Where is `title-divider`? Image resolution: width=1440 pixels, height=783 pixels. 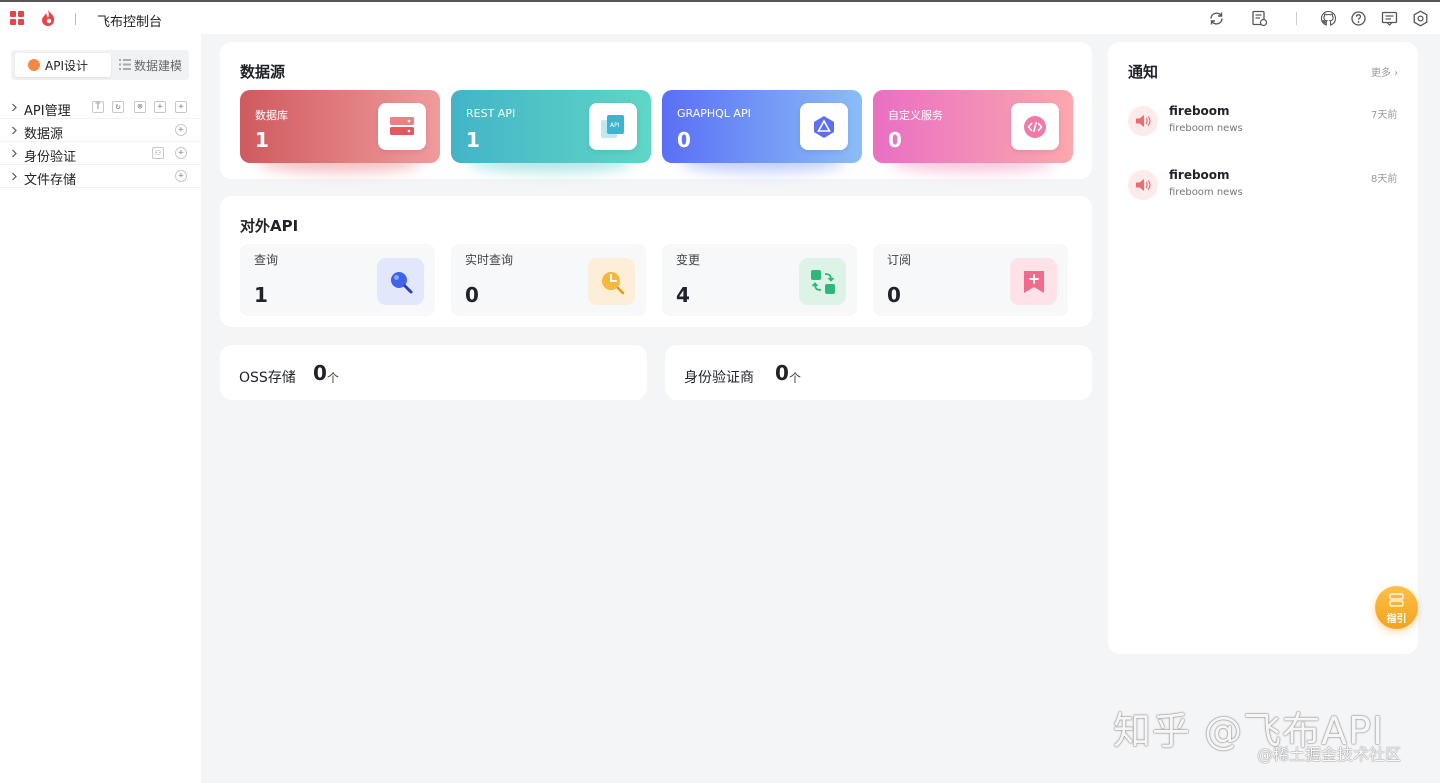 title-divider is located at coordinates (75, 19).